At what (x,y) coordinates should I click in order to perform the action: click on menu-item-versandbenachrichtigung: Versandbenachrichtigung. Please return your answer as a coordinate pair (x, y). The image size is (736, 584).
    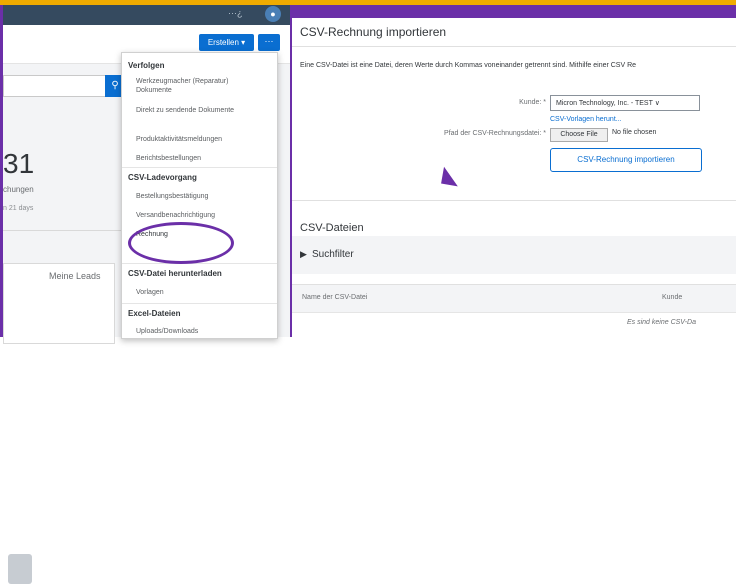
    Looking at the image, I should click on (201, 215).